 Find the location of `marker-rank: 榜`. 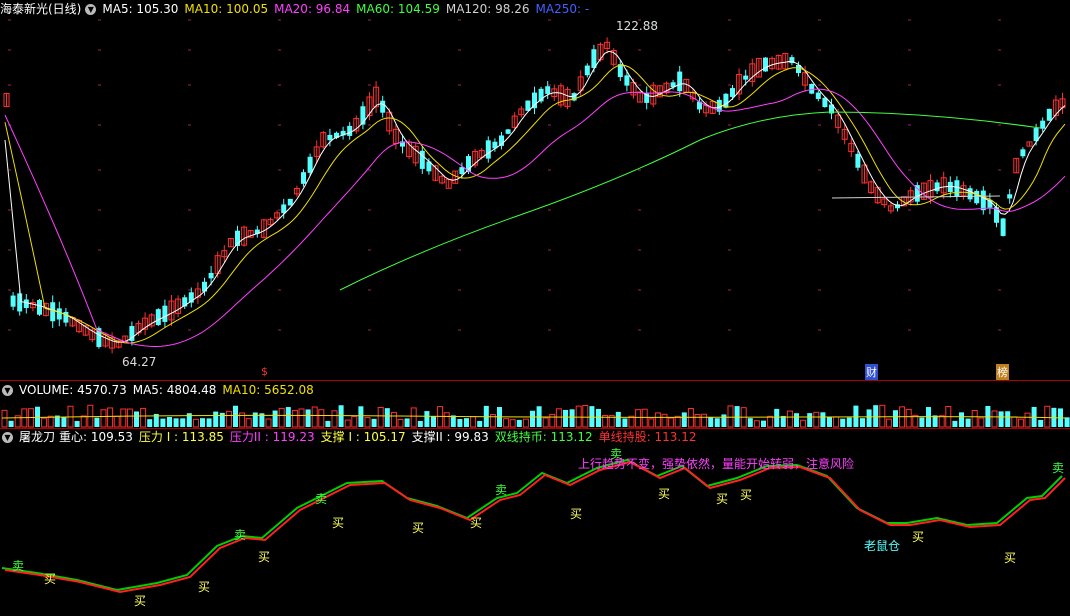

marker-rank: 榜 is located at coordinates (1002, 372).